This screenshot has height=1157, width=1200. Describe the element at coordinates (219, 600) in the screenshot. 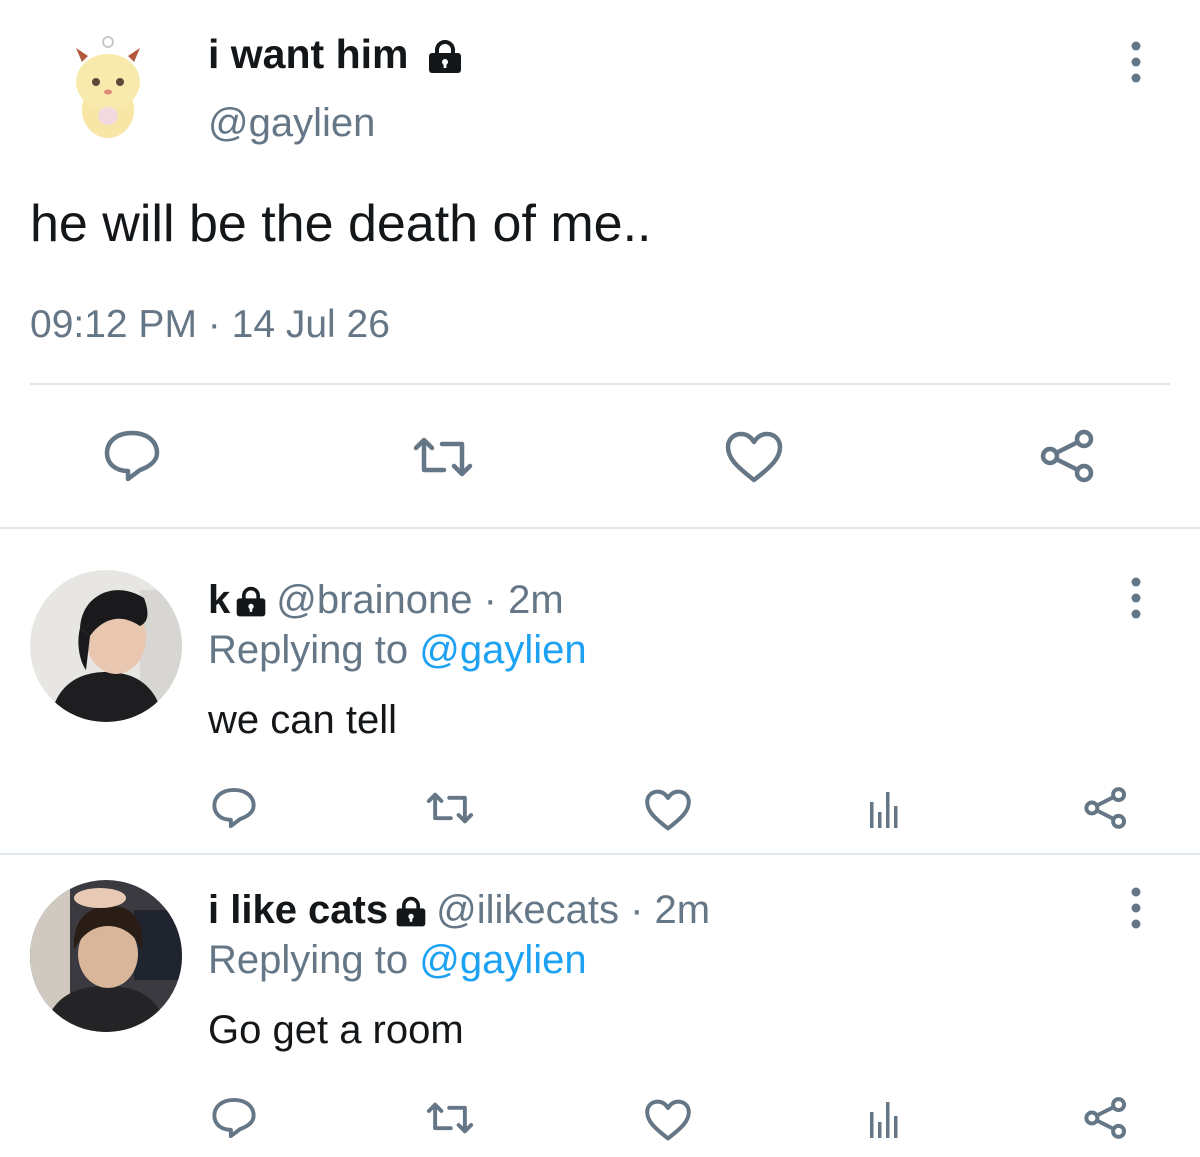

I see `reply-display-name: k` at that location.